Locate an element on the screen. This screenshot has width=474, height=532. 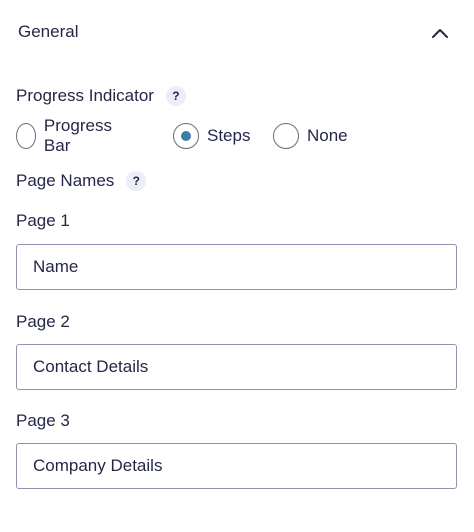
progress-indicator-label-row: Progress Indicator ? is located at coordinates (101, 96).